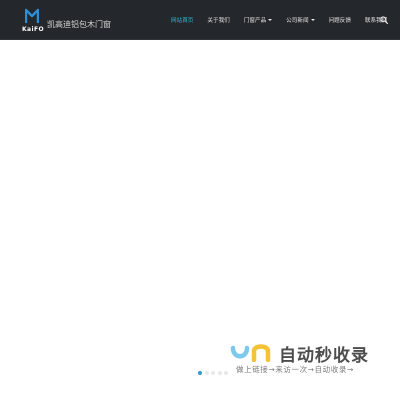  What do you see at coordinates (33, 29) in the screenshot?
I see `logo-text: KaiFO` at bounding box center [33, 29].